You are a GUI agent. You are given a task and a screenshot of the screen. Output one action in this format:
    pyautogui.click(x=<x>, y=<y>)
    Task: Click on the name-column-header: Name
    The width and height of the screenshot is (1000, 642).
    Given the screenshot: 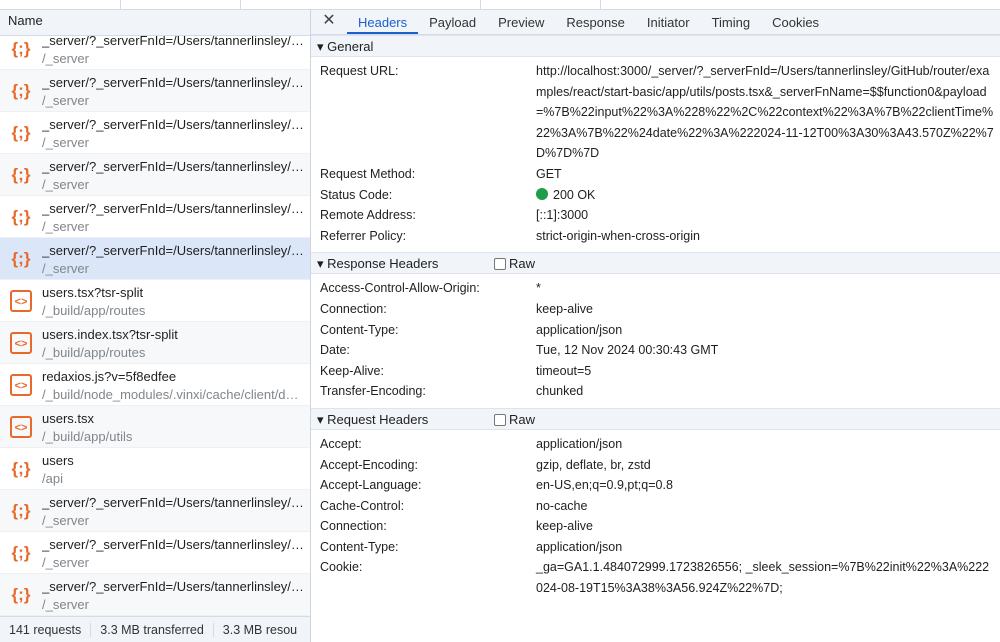 What is the action you would take?
    pyautogui.click(x=155, y=23)
    